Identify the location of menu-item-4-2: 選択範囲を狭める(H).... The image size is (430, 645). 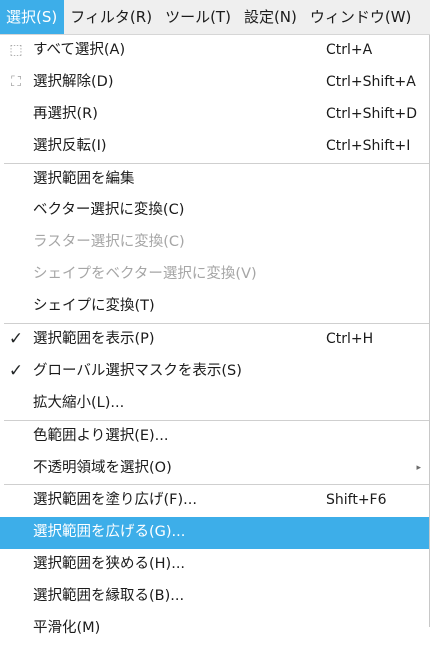
(214, 565).